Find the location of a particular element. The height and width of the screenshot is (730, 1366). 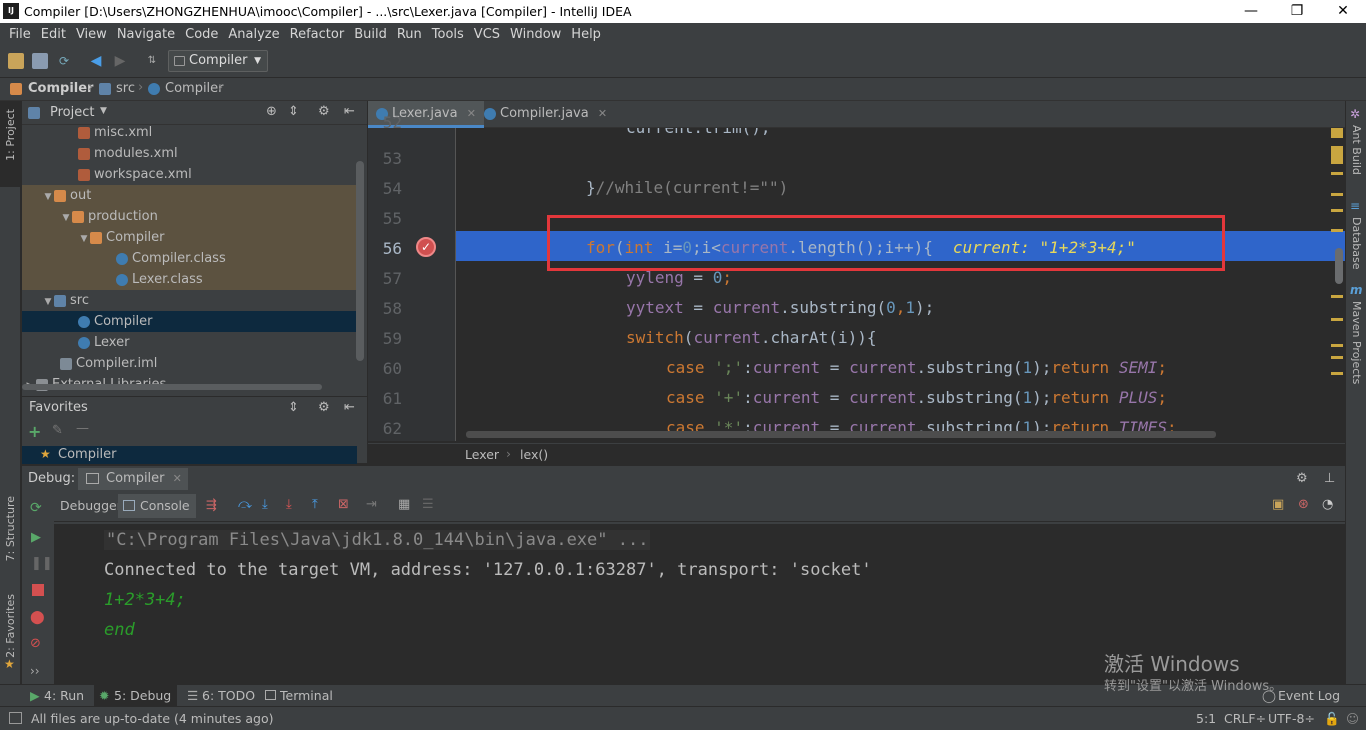

rerun-icon: ⟳ is located at coordinates (36, 508).